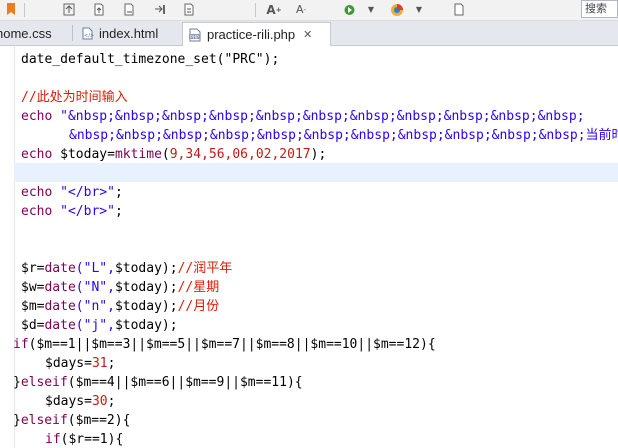 The height and width of the screenshot is (448, 618). I want to click on number-literal: 9,34,56,06,02,2017, so click(240, 154).